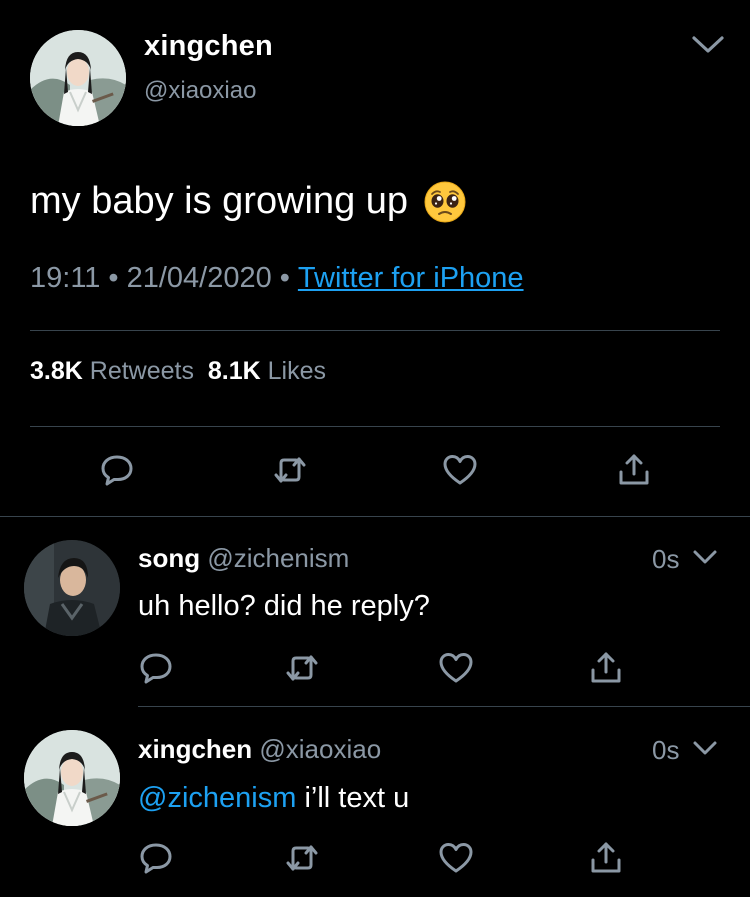 The image size is (750, 897). I want to click on main-tweet-text-content: my baby is growing up, so click(219, 201).